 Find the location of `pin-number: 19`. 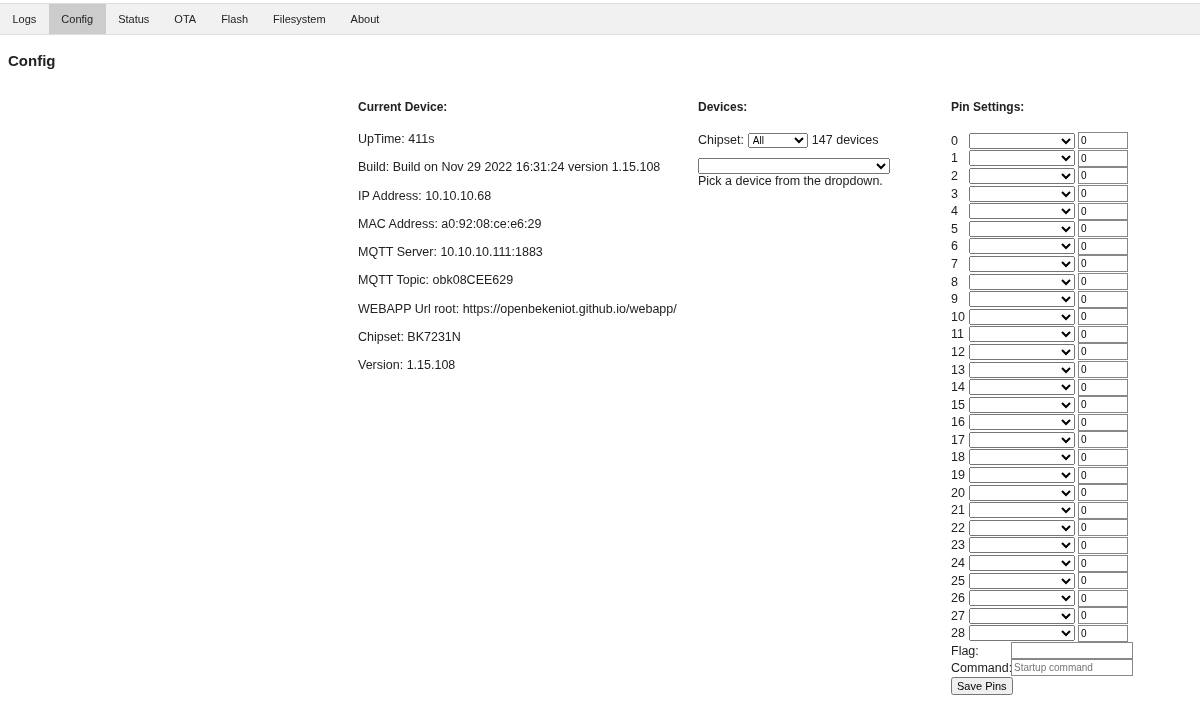

pin-number: 19 is located at coordinates (958, 475).